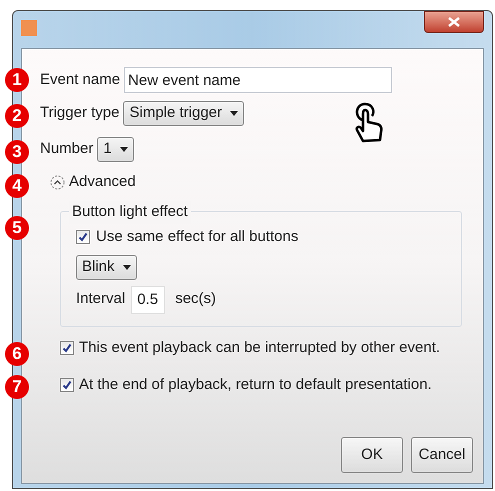 The height and width of the screenshot is (491, 495). I want to click on input-field: New event name, so click(258, 80).